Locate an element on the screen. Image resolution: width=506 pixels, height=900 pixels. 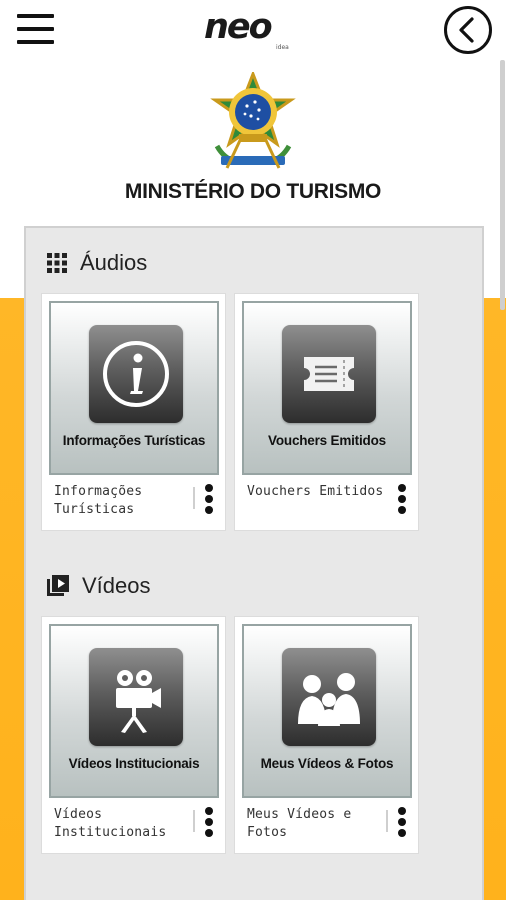
card-vouchers-emitidos: Vouchers Emitidos Vouchers Emitidos is located at coordinates (326, 412).